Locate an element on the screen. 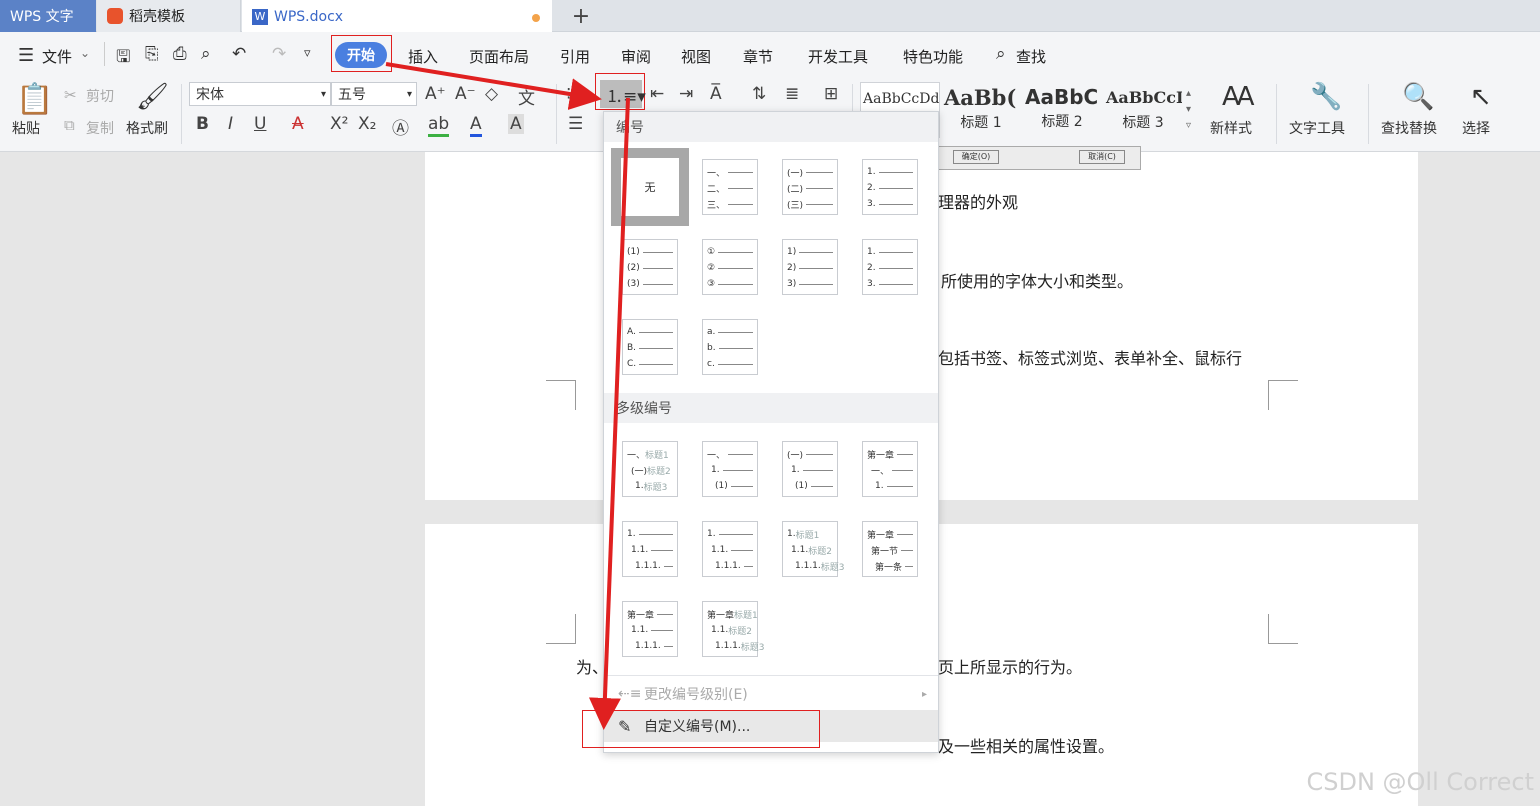  arrow-to-numbering is located at coordinates (493, 86).